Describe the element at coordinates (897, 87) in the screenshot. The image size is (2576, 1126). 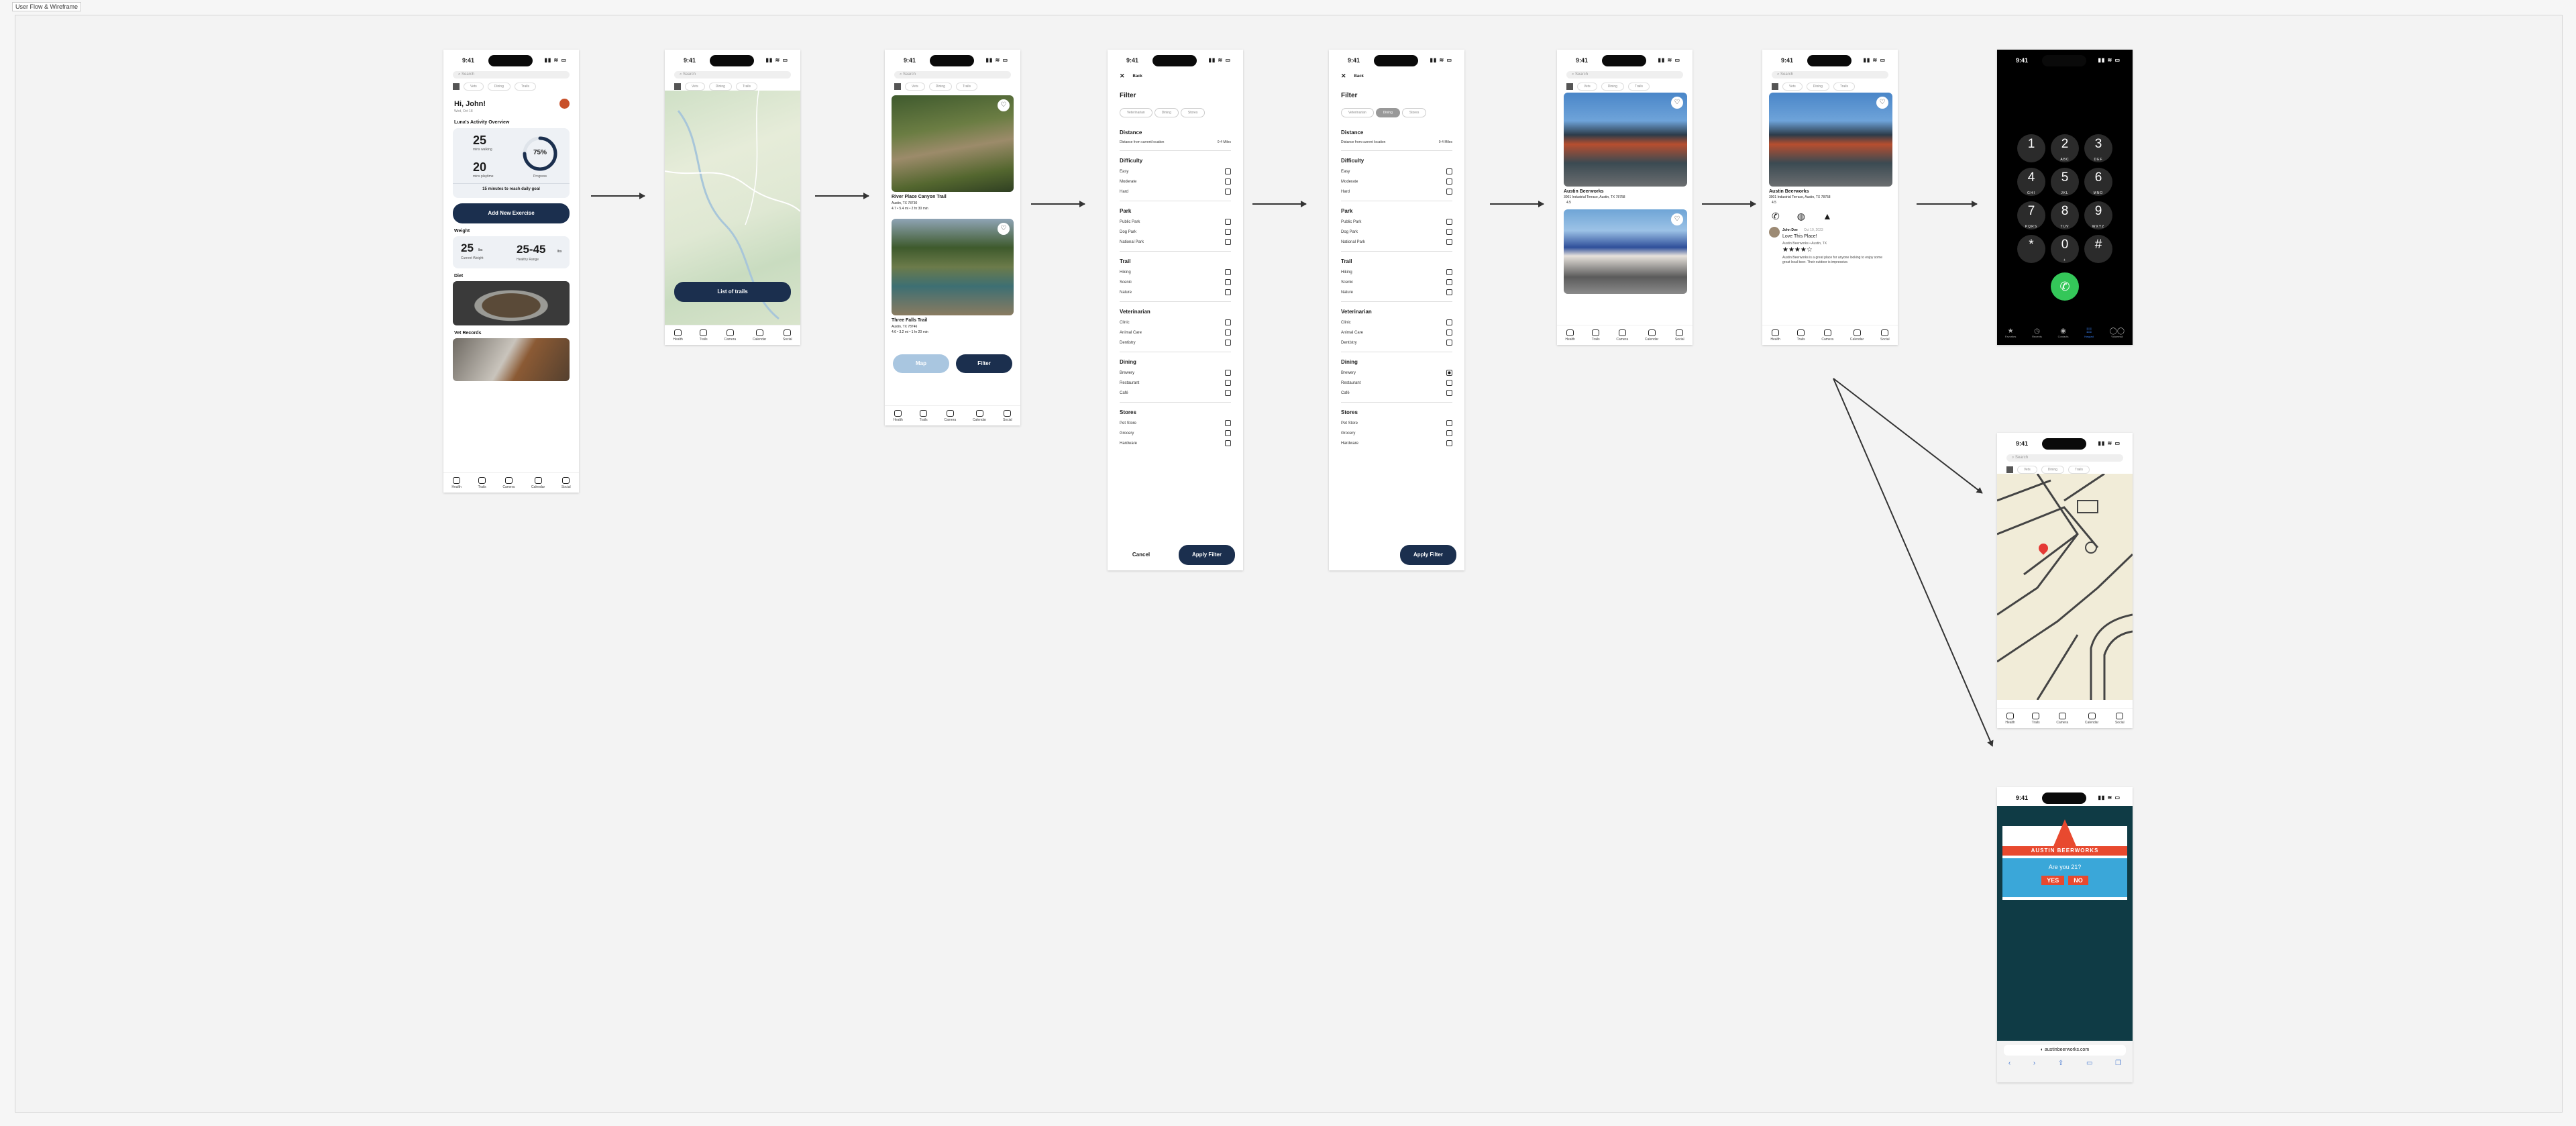
I see `grid-icon` at that location.